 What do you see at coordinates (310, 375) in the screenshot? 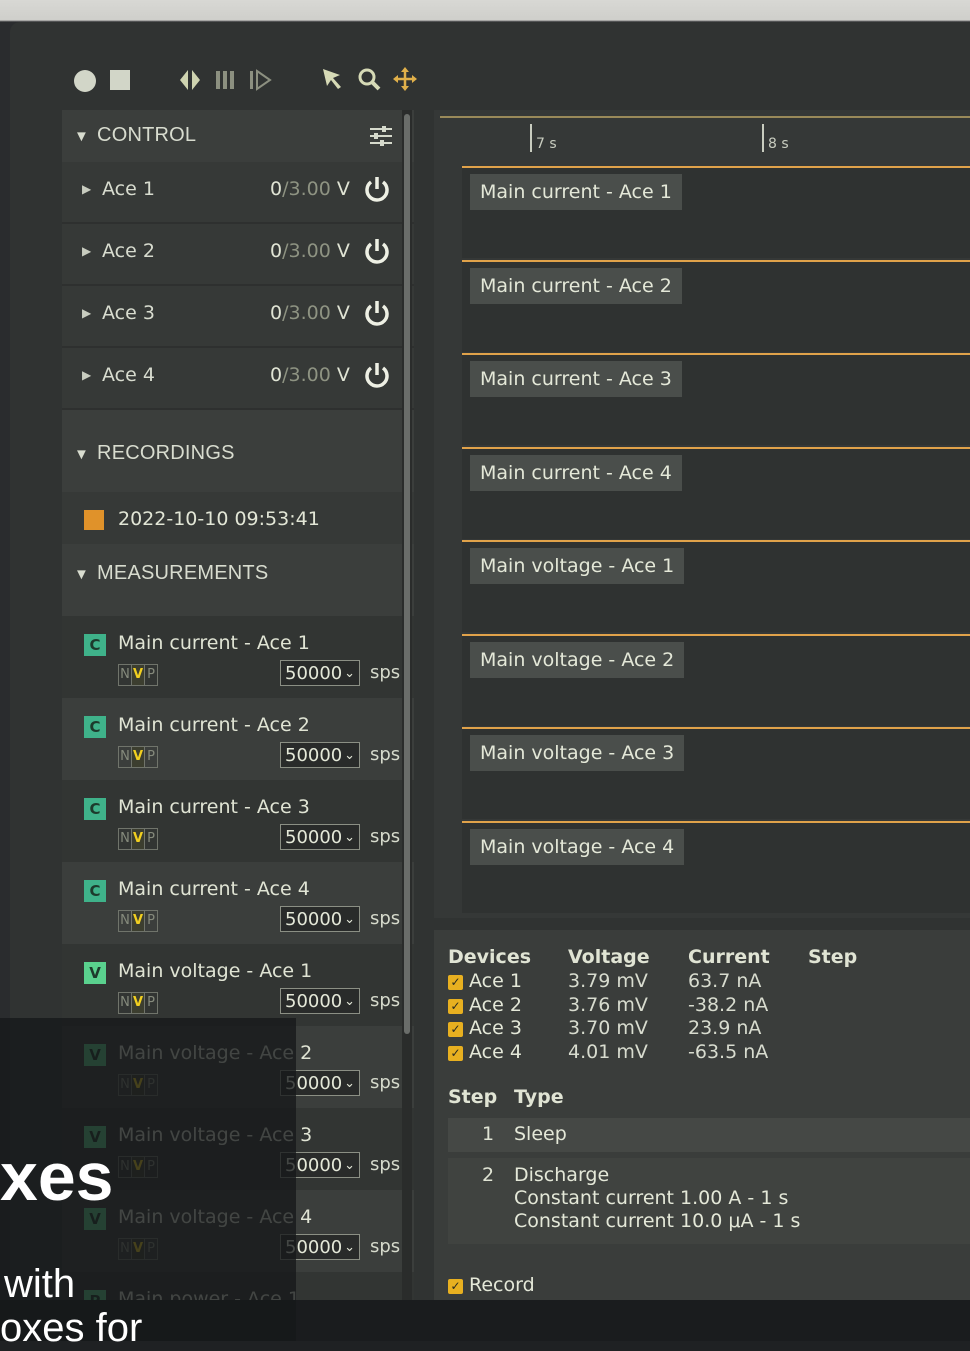
I see `voltage-readout: 0/3.00 V` at bounding box center [310, 375].